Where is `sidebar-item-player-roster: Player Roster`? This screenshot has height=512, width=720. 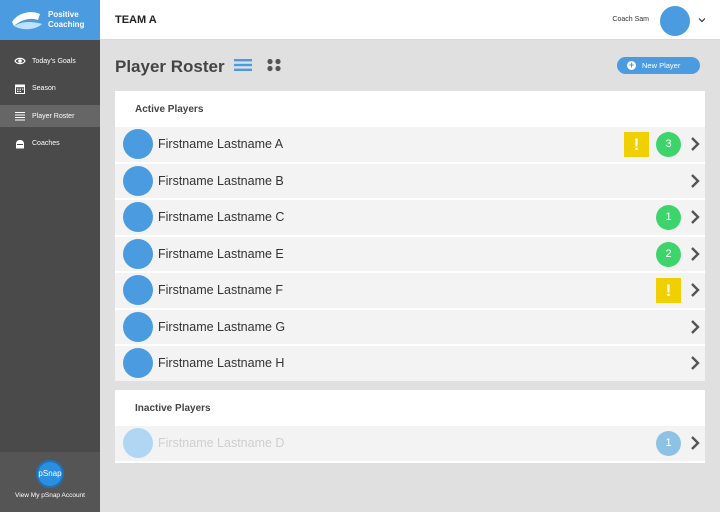
sidebar-item-player-roster: Player Roster is located at coordinates (50, 116).